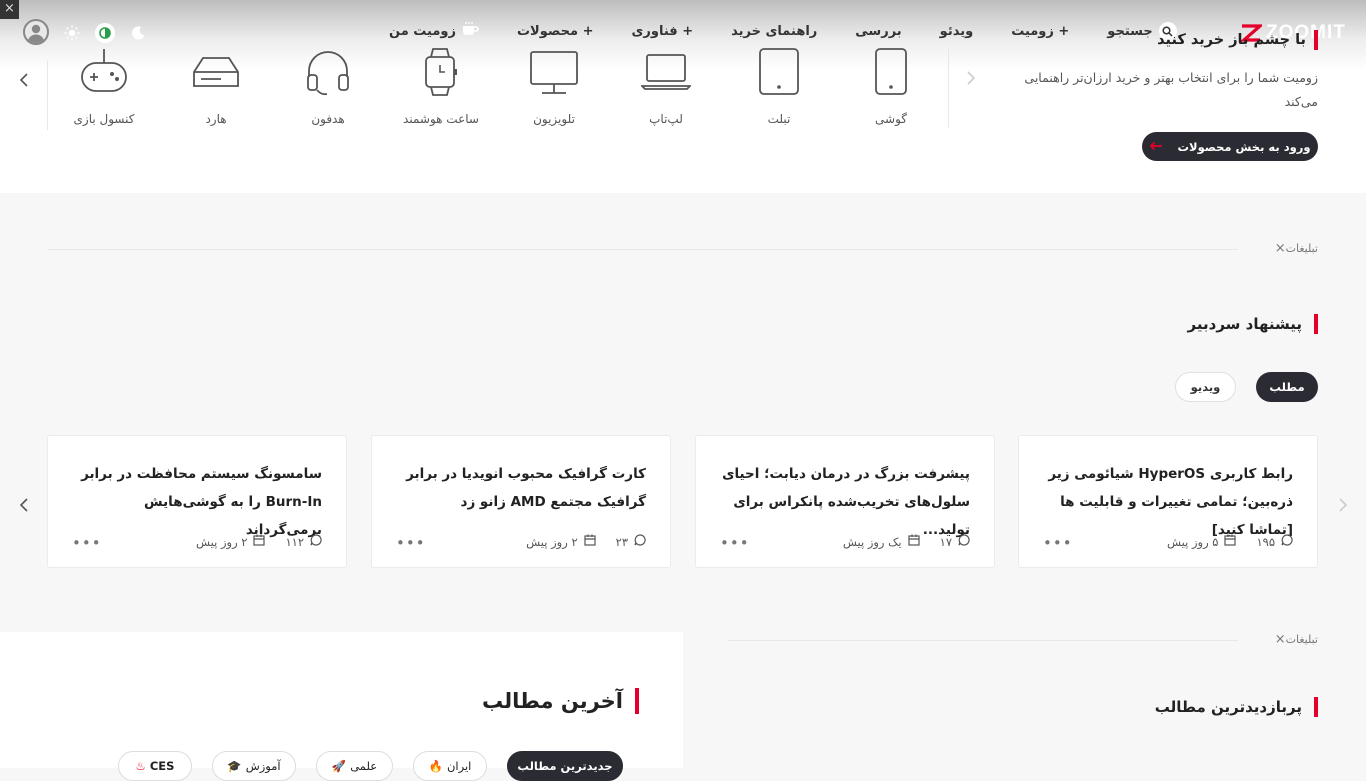  I want to click on category-headphone: هدفون, so click(328, 86).